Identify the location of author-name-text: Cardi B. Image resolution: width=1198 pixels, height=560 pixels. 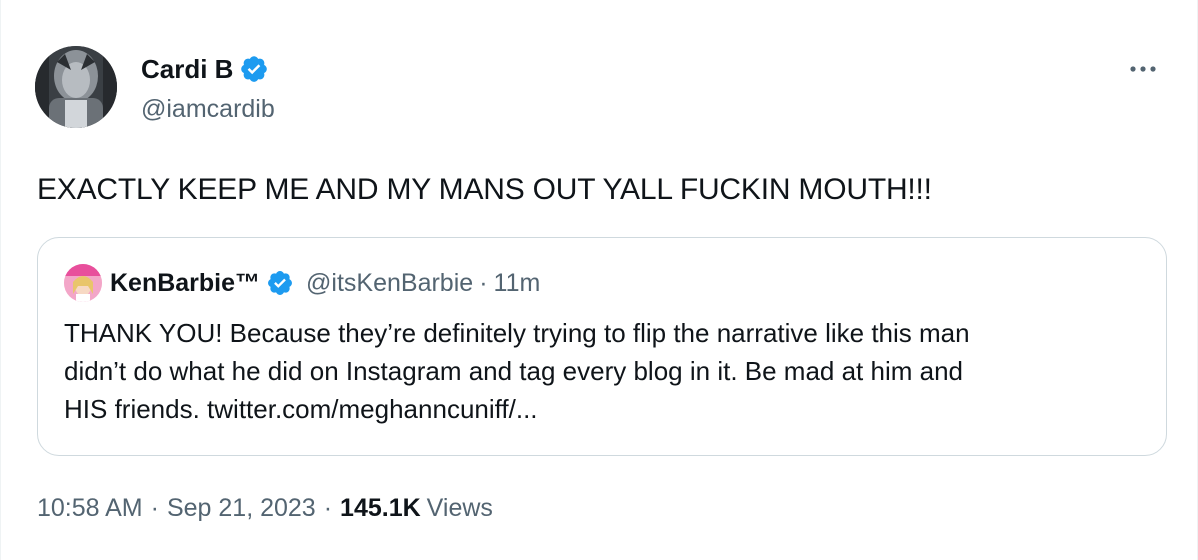
(187, 69).